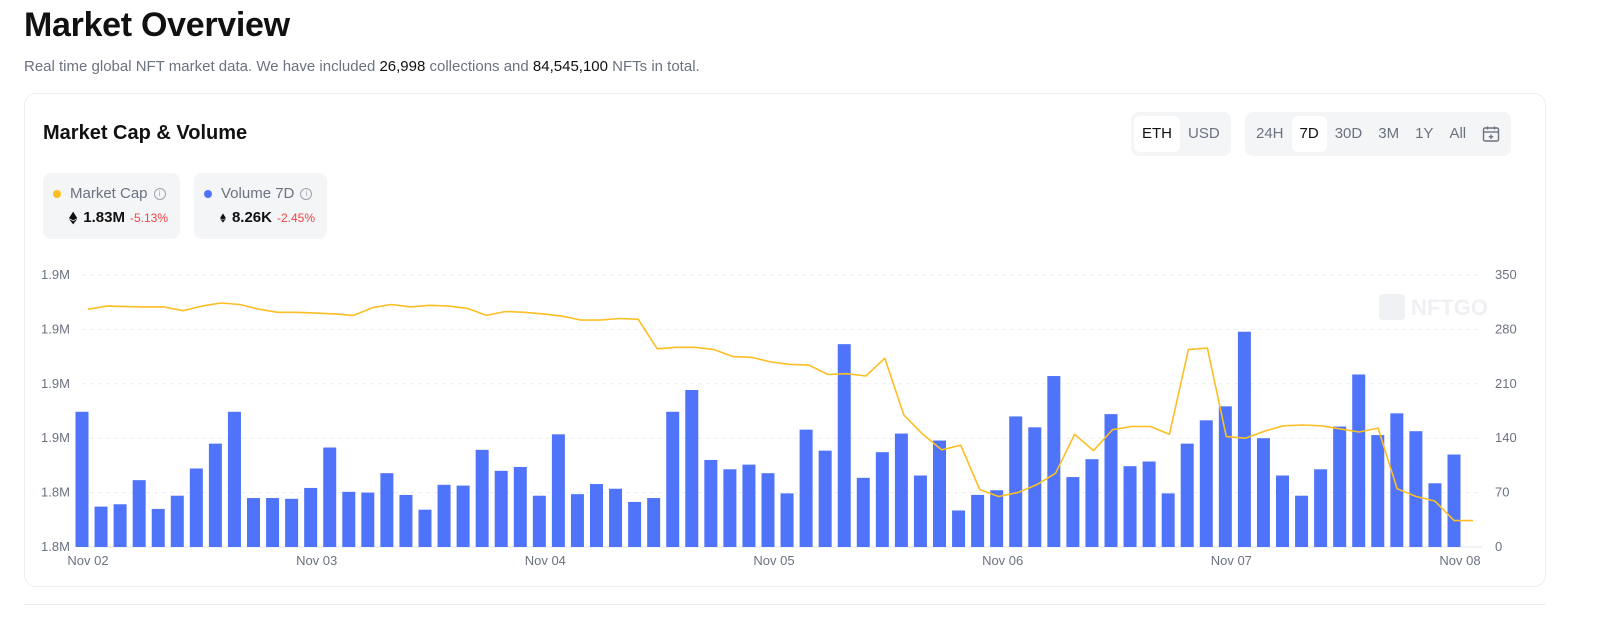 Image resolution: width=1600 pixels, height=619 pixels. I want to click on y-right-tick-label: 0, so click(1498, 546).